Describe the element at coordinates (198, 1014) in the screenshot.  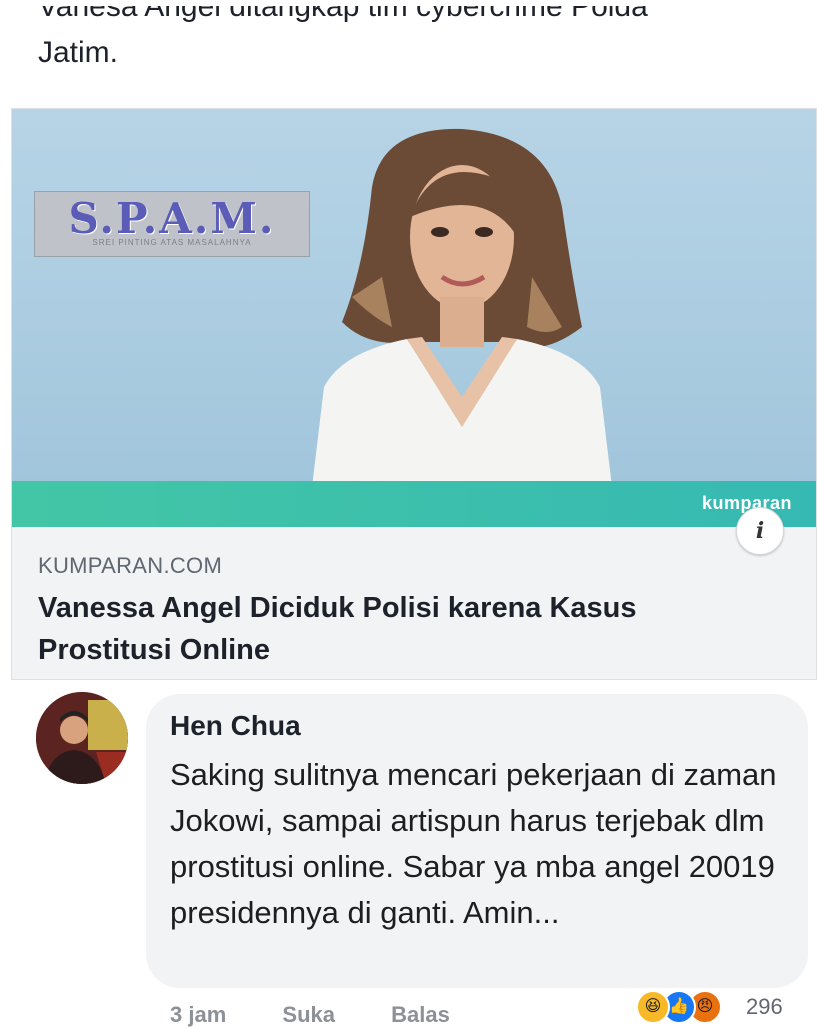
I see `comment-time: 3 jam` at that location.